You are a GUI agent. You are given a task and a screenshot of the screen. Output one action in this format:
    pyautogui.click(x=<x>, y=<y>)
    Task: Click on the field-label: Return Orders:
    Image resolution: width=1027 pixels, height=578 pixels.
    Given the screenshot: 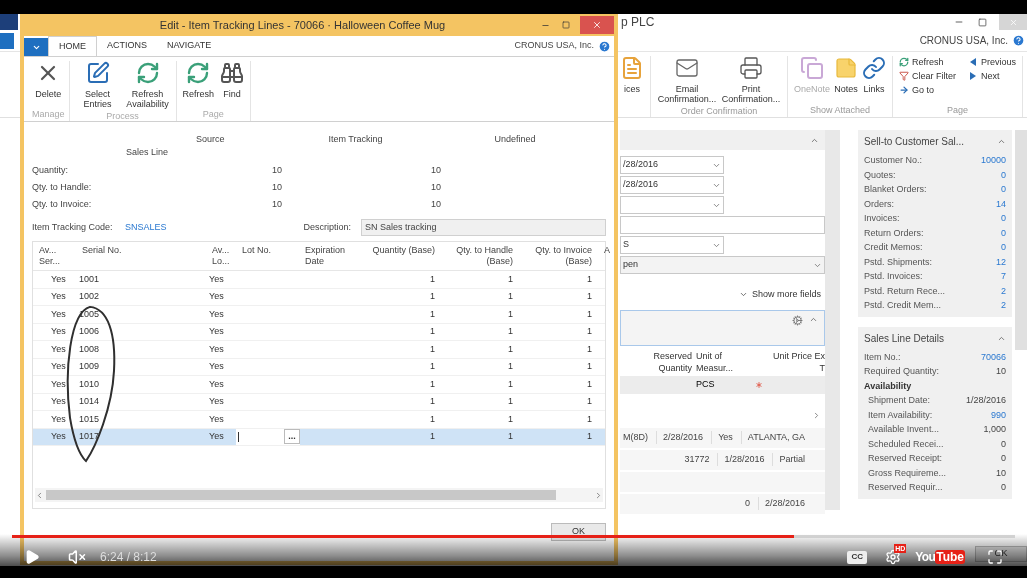 What is the action you would take?
    pyautogui.click(x=894, y=233)
    